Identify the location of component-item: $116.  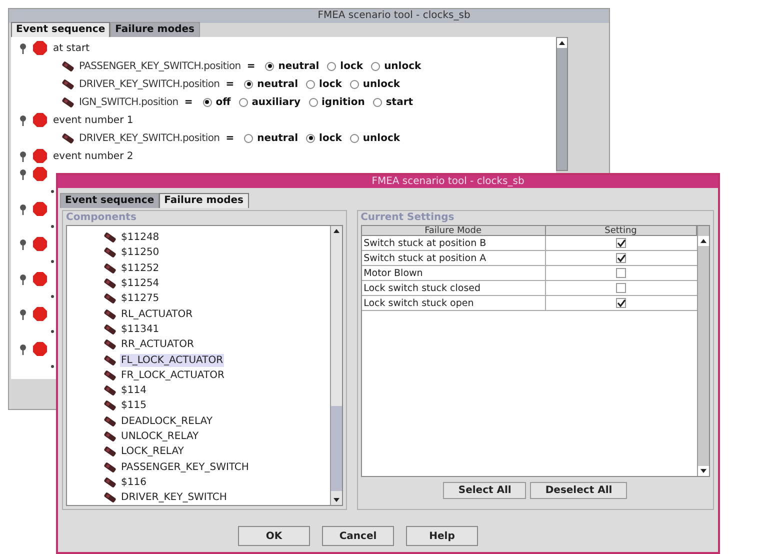
(134, 482).